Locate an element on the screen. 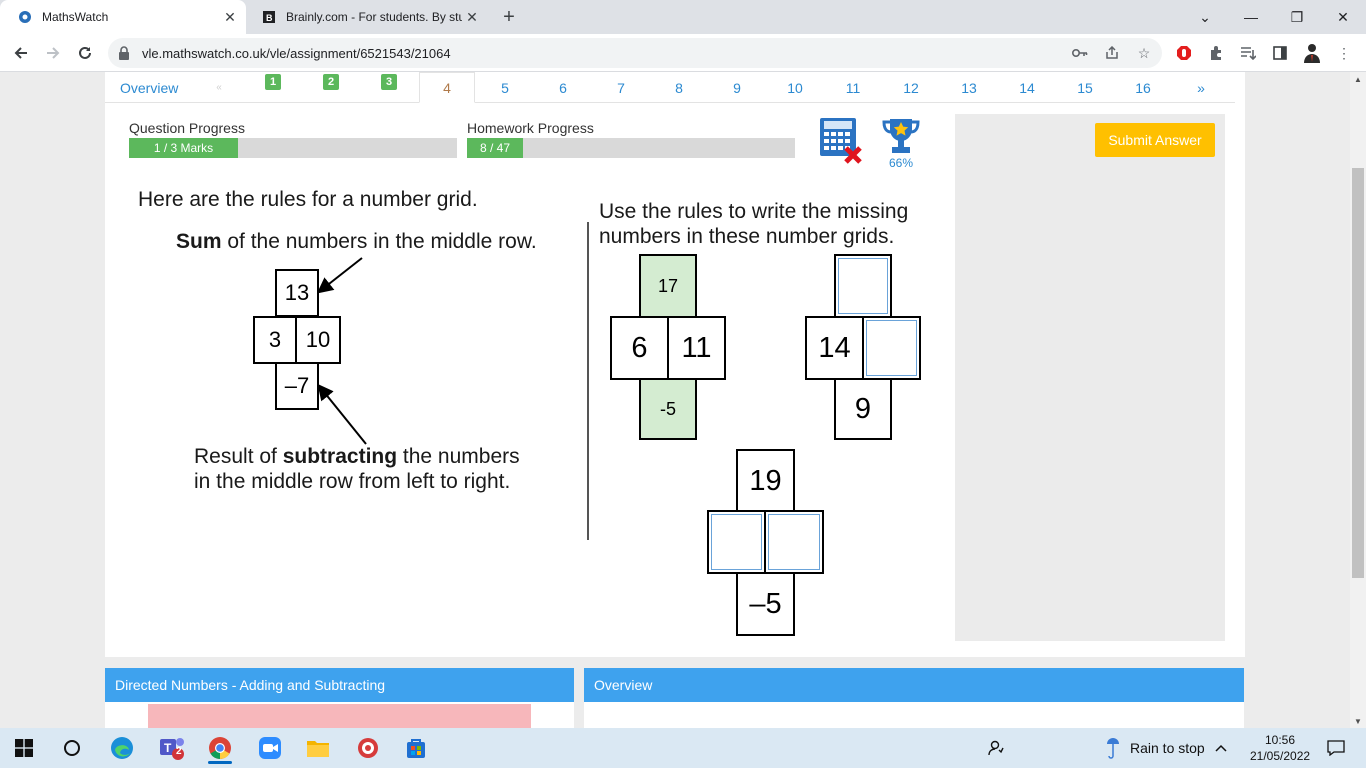 This screenshot has width=1366, height=768. question-divider is located at coordinates (588, 381).